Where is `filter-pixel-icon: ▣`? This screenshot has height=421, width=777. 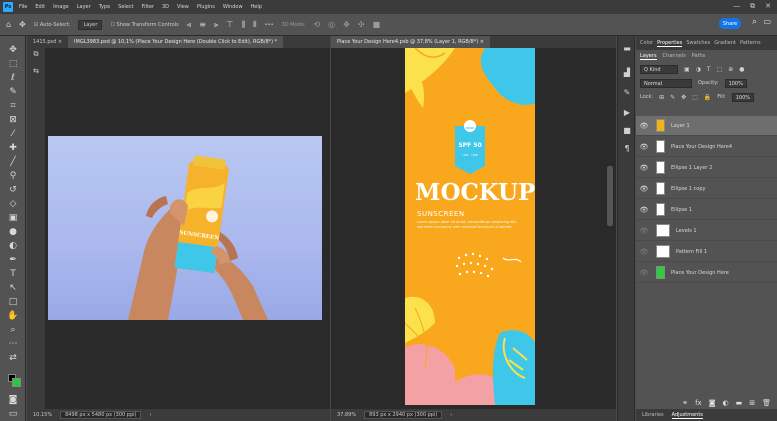
filter-pixel-icon: ▣ is located at coordinates (687, 69).